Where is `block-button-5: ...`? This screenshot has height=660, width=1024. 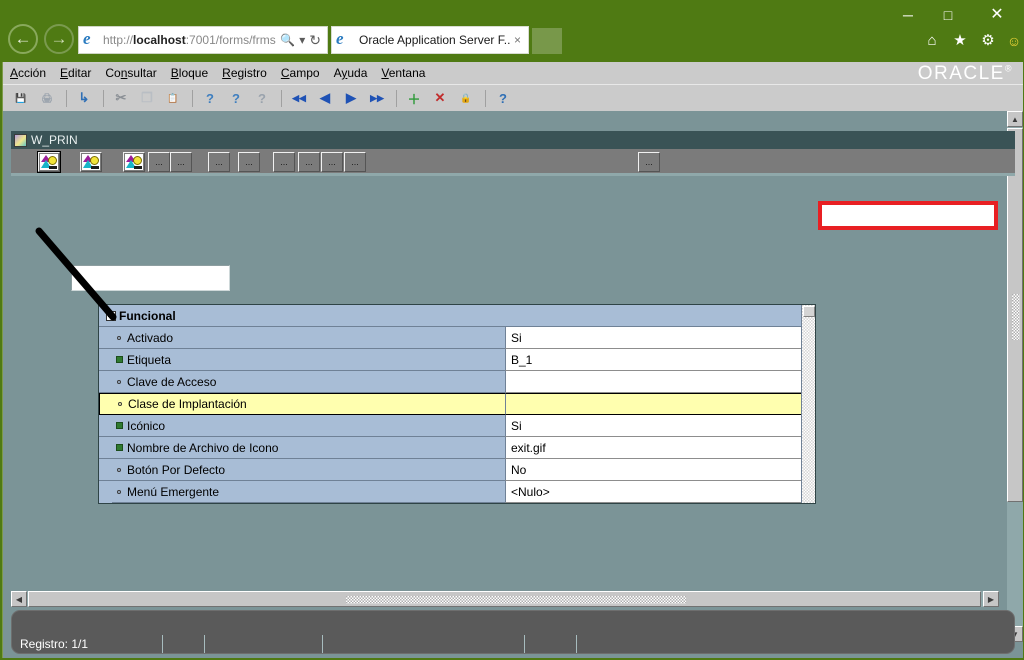
block-button-5: ... is located at coordinates (181, 162).